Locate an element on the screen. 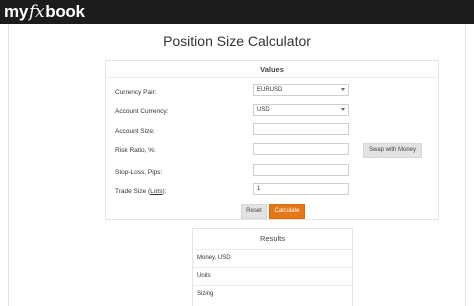  logo-text-fx: fx is located at coordinates (36, 12).